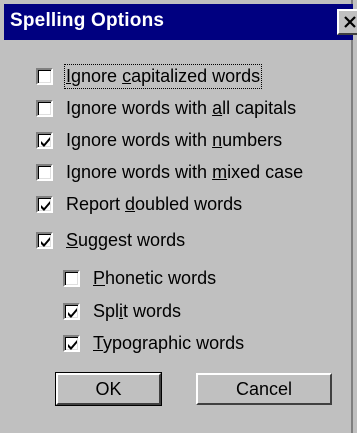 The image size is (357, 433). I want to click on checkbox-report-doubled, so click(44, 204).